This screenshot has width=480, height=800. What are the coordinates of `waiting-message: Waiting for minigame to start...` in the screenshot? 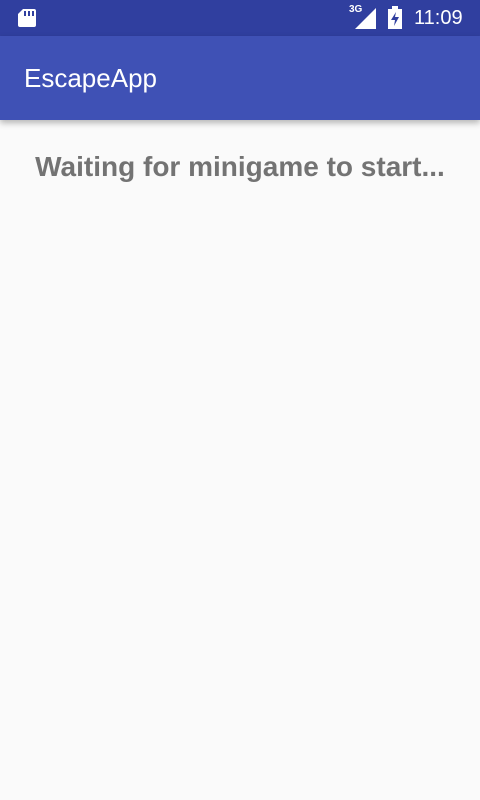 It's located at (240, 166).